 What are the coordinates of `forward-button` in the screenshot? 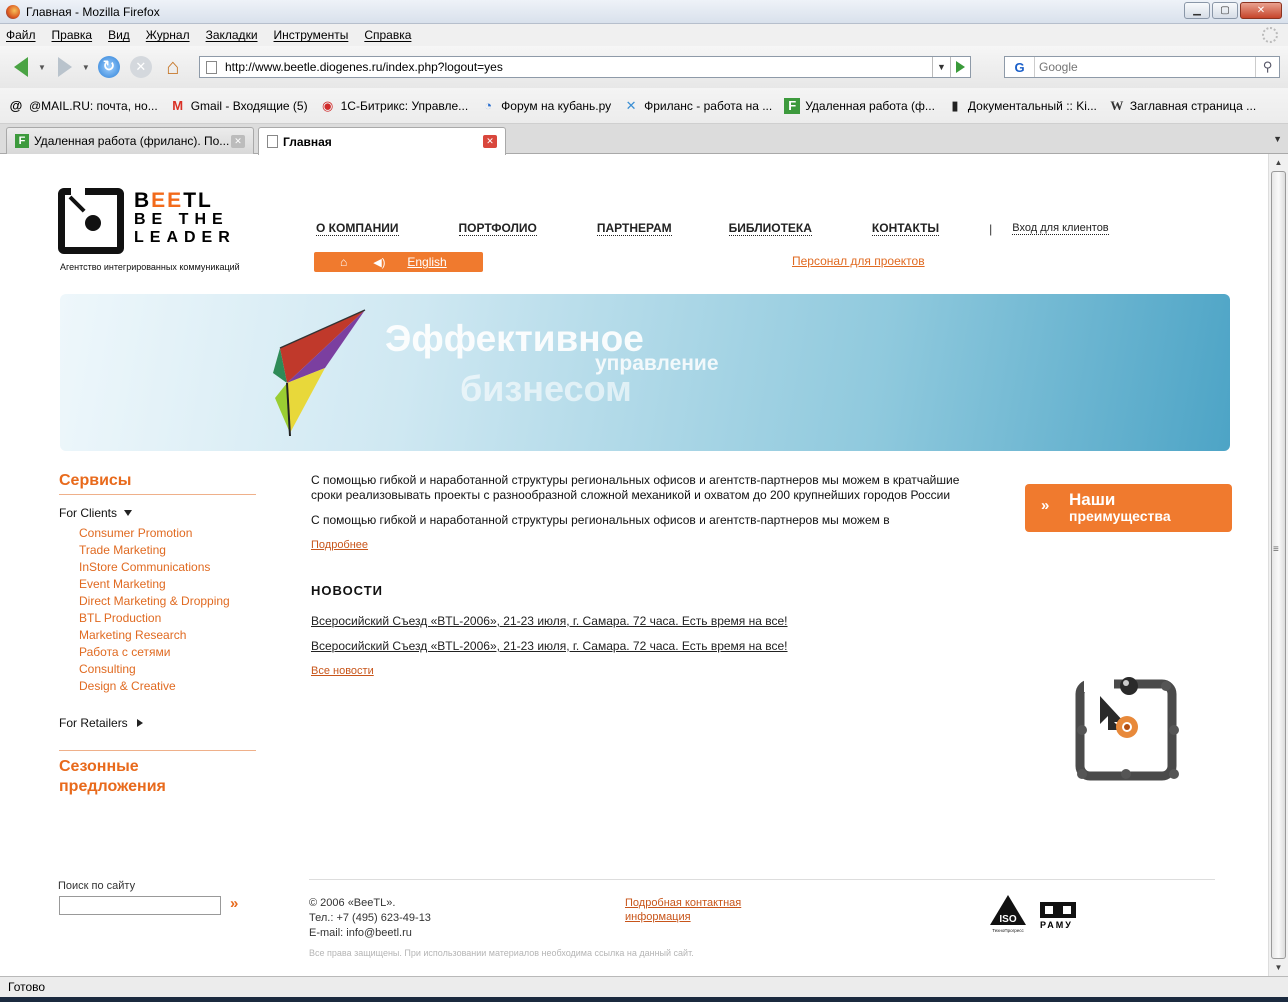 It's located at (65, 67).